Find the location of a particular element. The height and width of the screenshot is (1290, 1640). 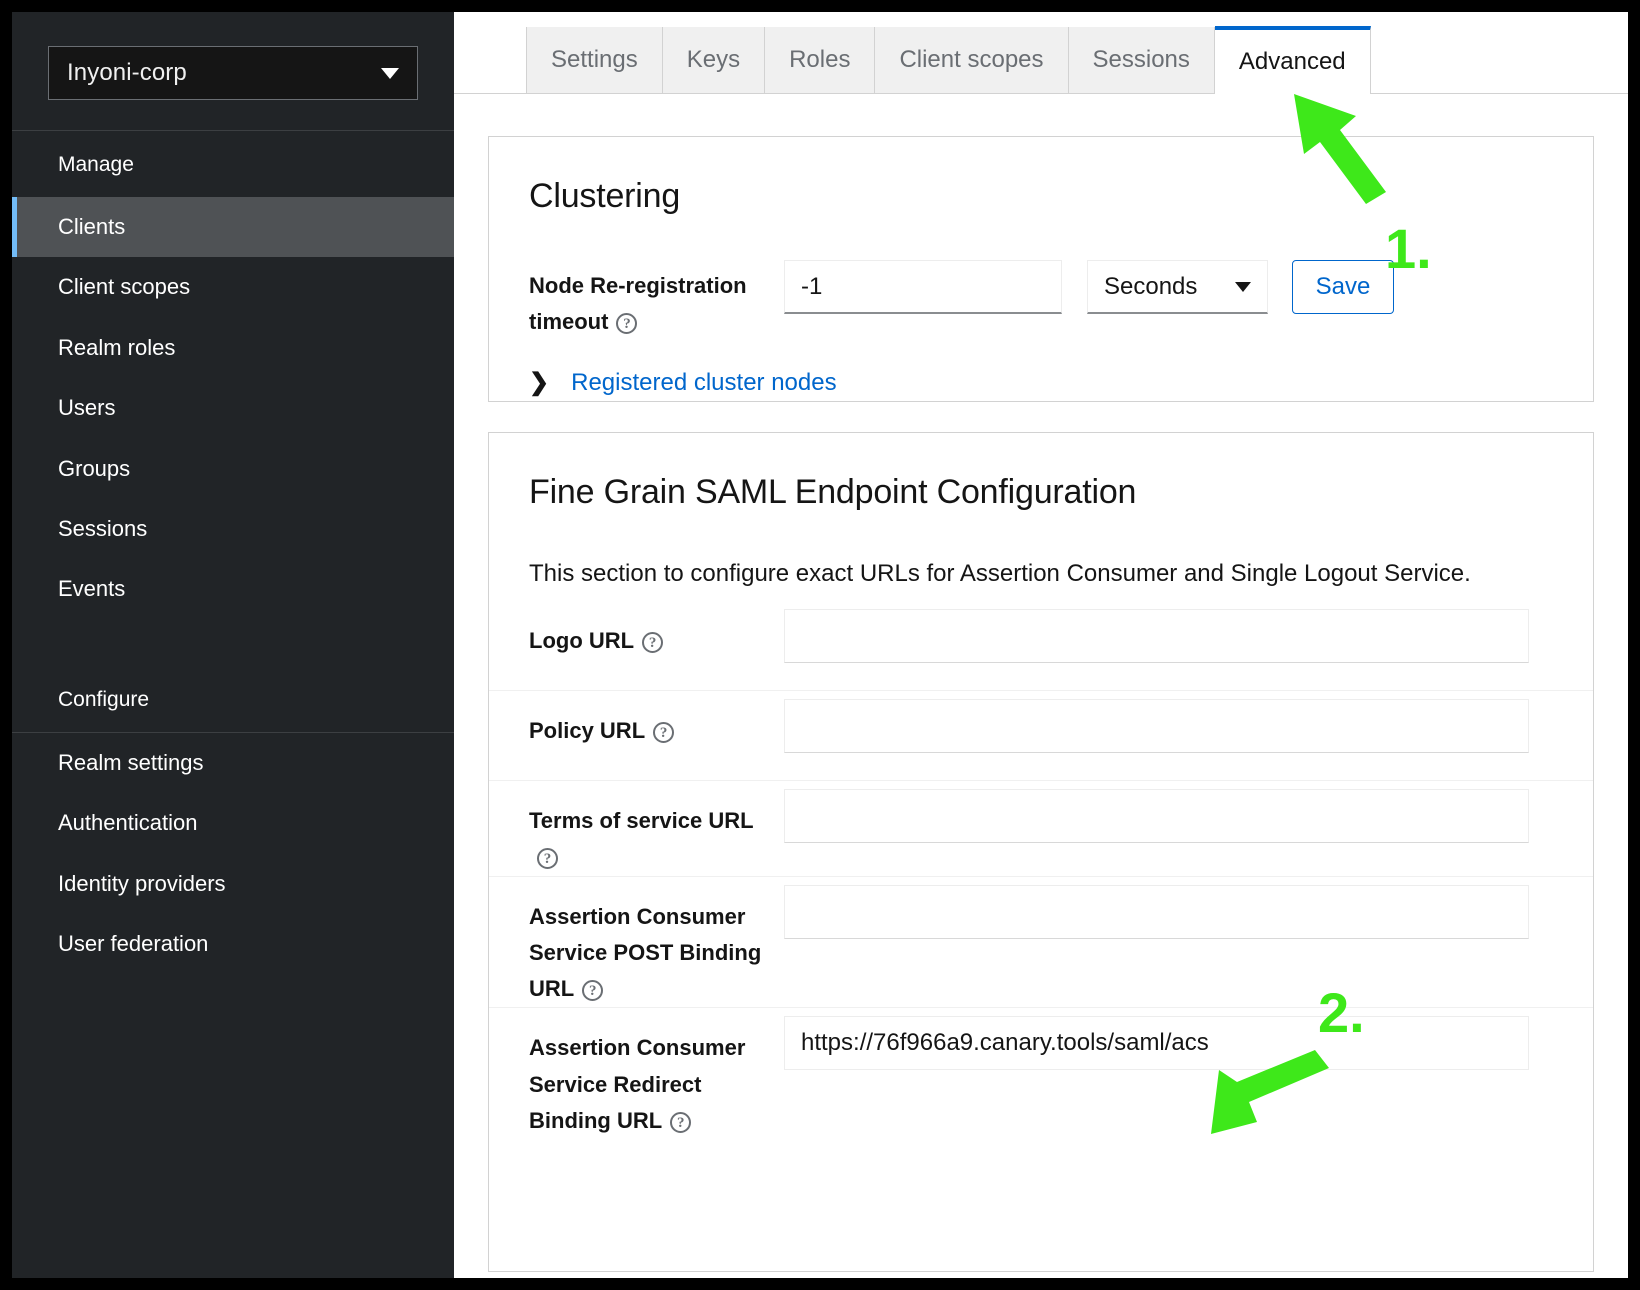

sidebar-section-title-configure: Configure is located at coordinates (104, 699).